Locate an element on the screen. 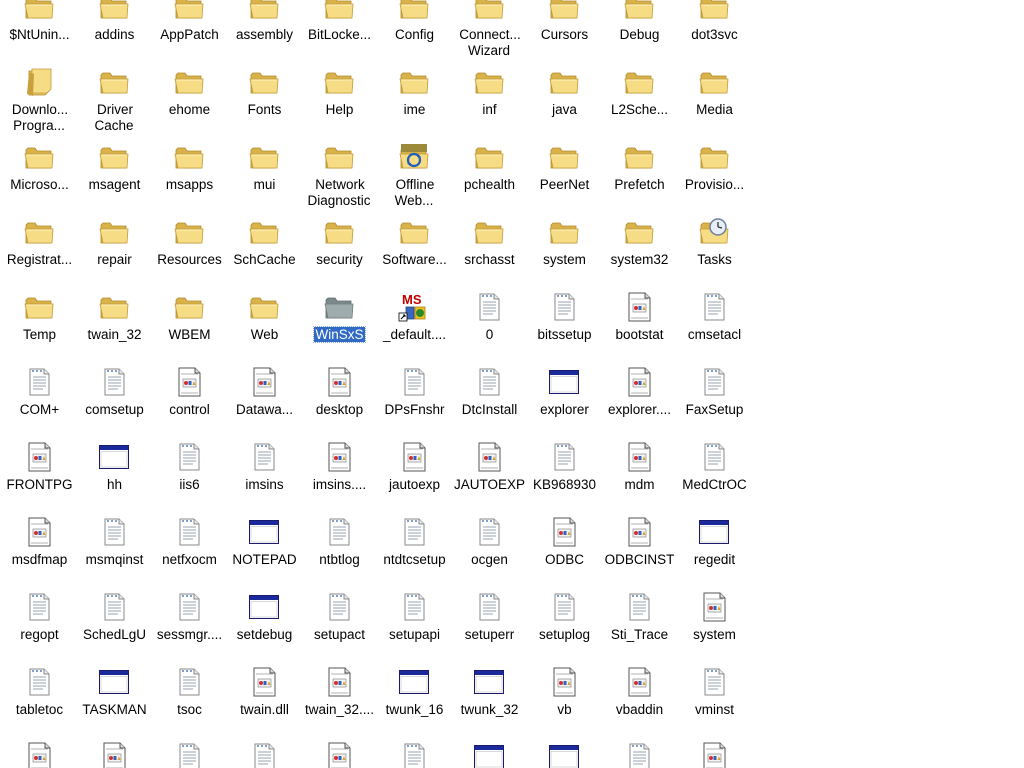 Image resolution: width=1024 pixels, height=768 pixels. file-item-tabletoc: tabletoc is located at coordinates (39, 682).